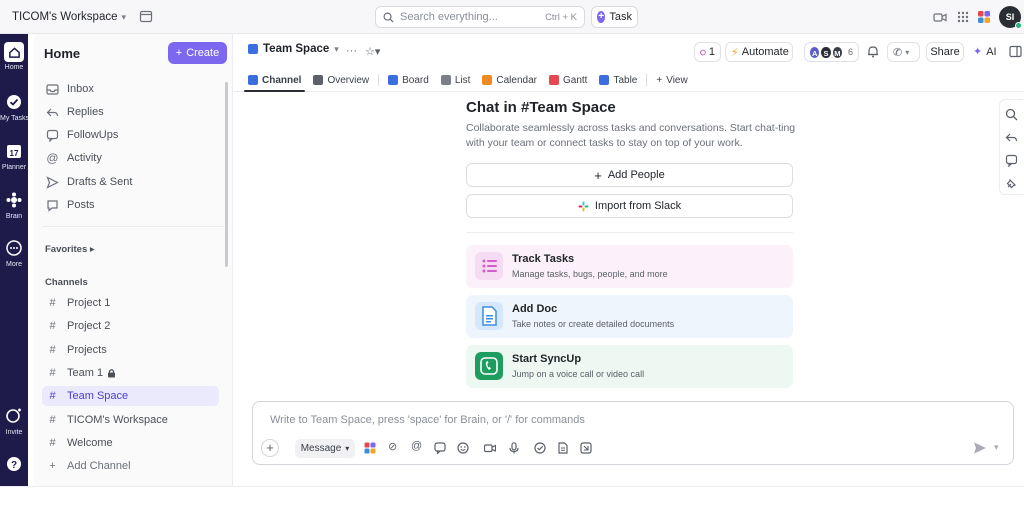 This screenshot has height=512, width=1024. I want to click on rail-brain: Brain, so click(14, 206).